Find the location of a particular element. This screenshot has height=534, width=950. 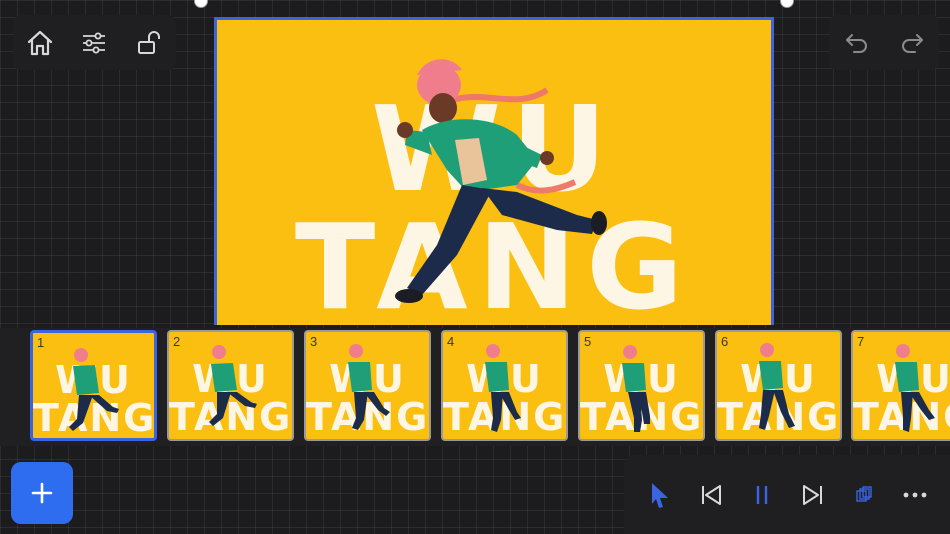

frame-thumbnail: 4 WU TANG is located at coordinates (504, 385).